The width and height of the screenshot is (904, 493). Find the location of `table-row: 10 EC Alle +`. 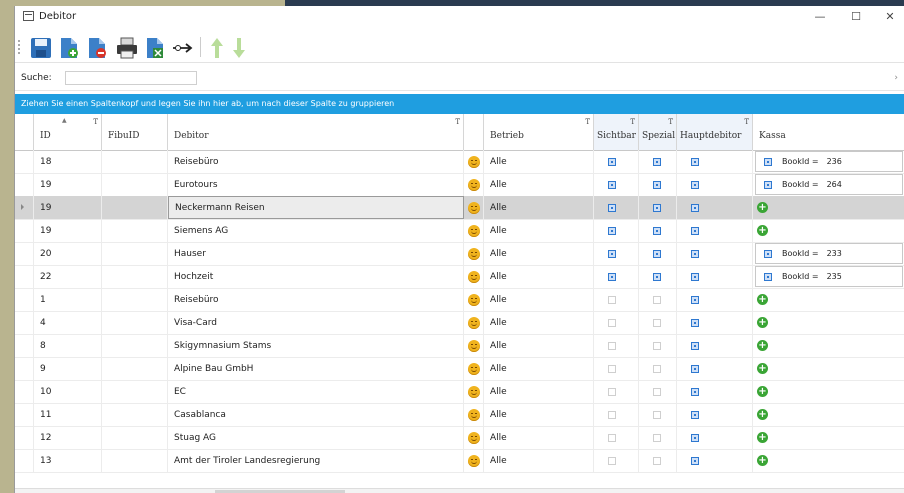

table-row: 10 EC Alle + is located at coordinates (459, 392).